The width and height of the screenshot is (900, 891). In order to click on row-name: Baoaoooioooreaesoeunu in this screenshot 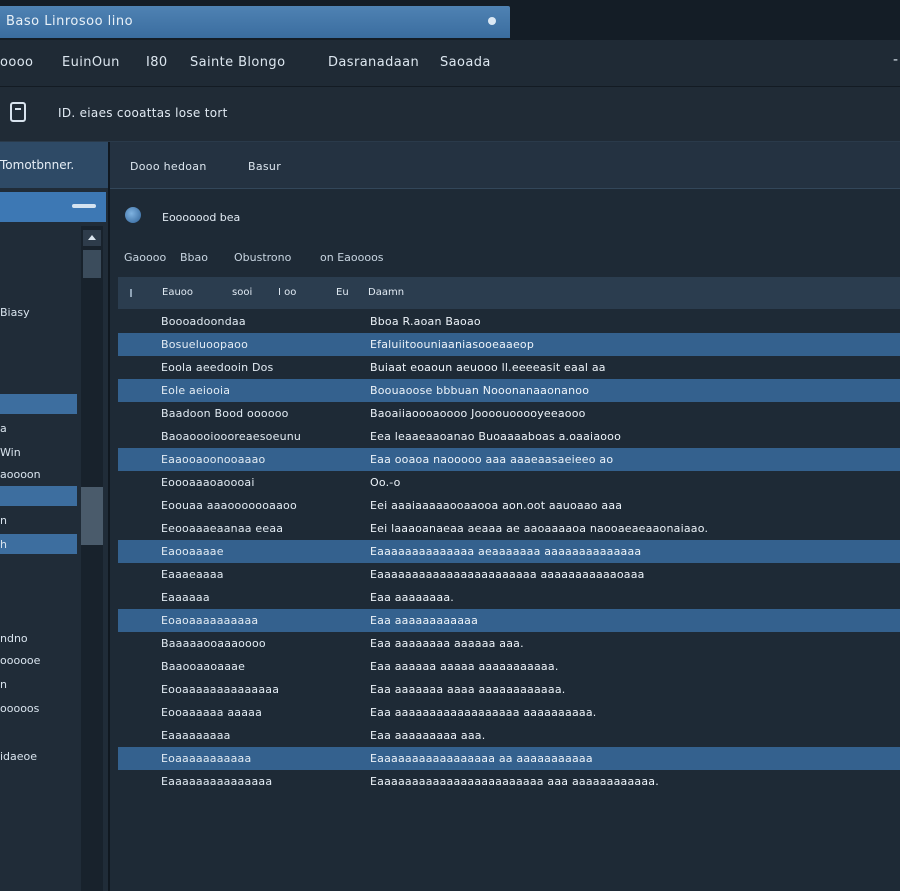, I will do `click(231, 436)`.